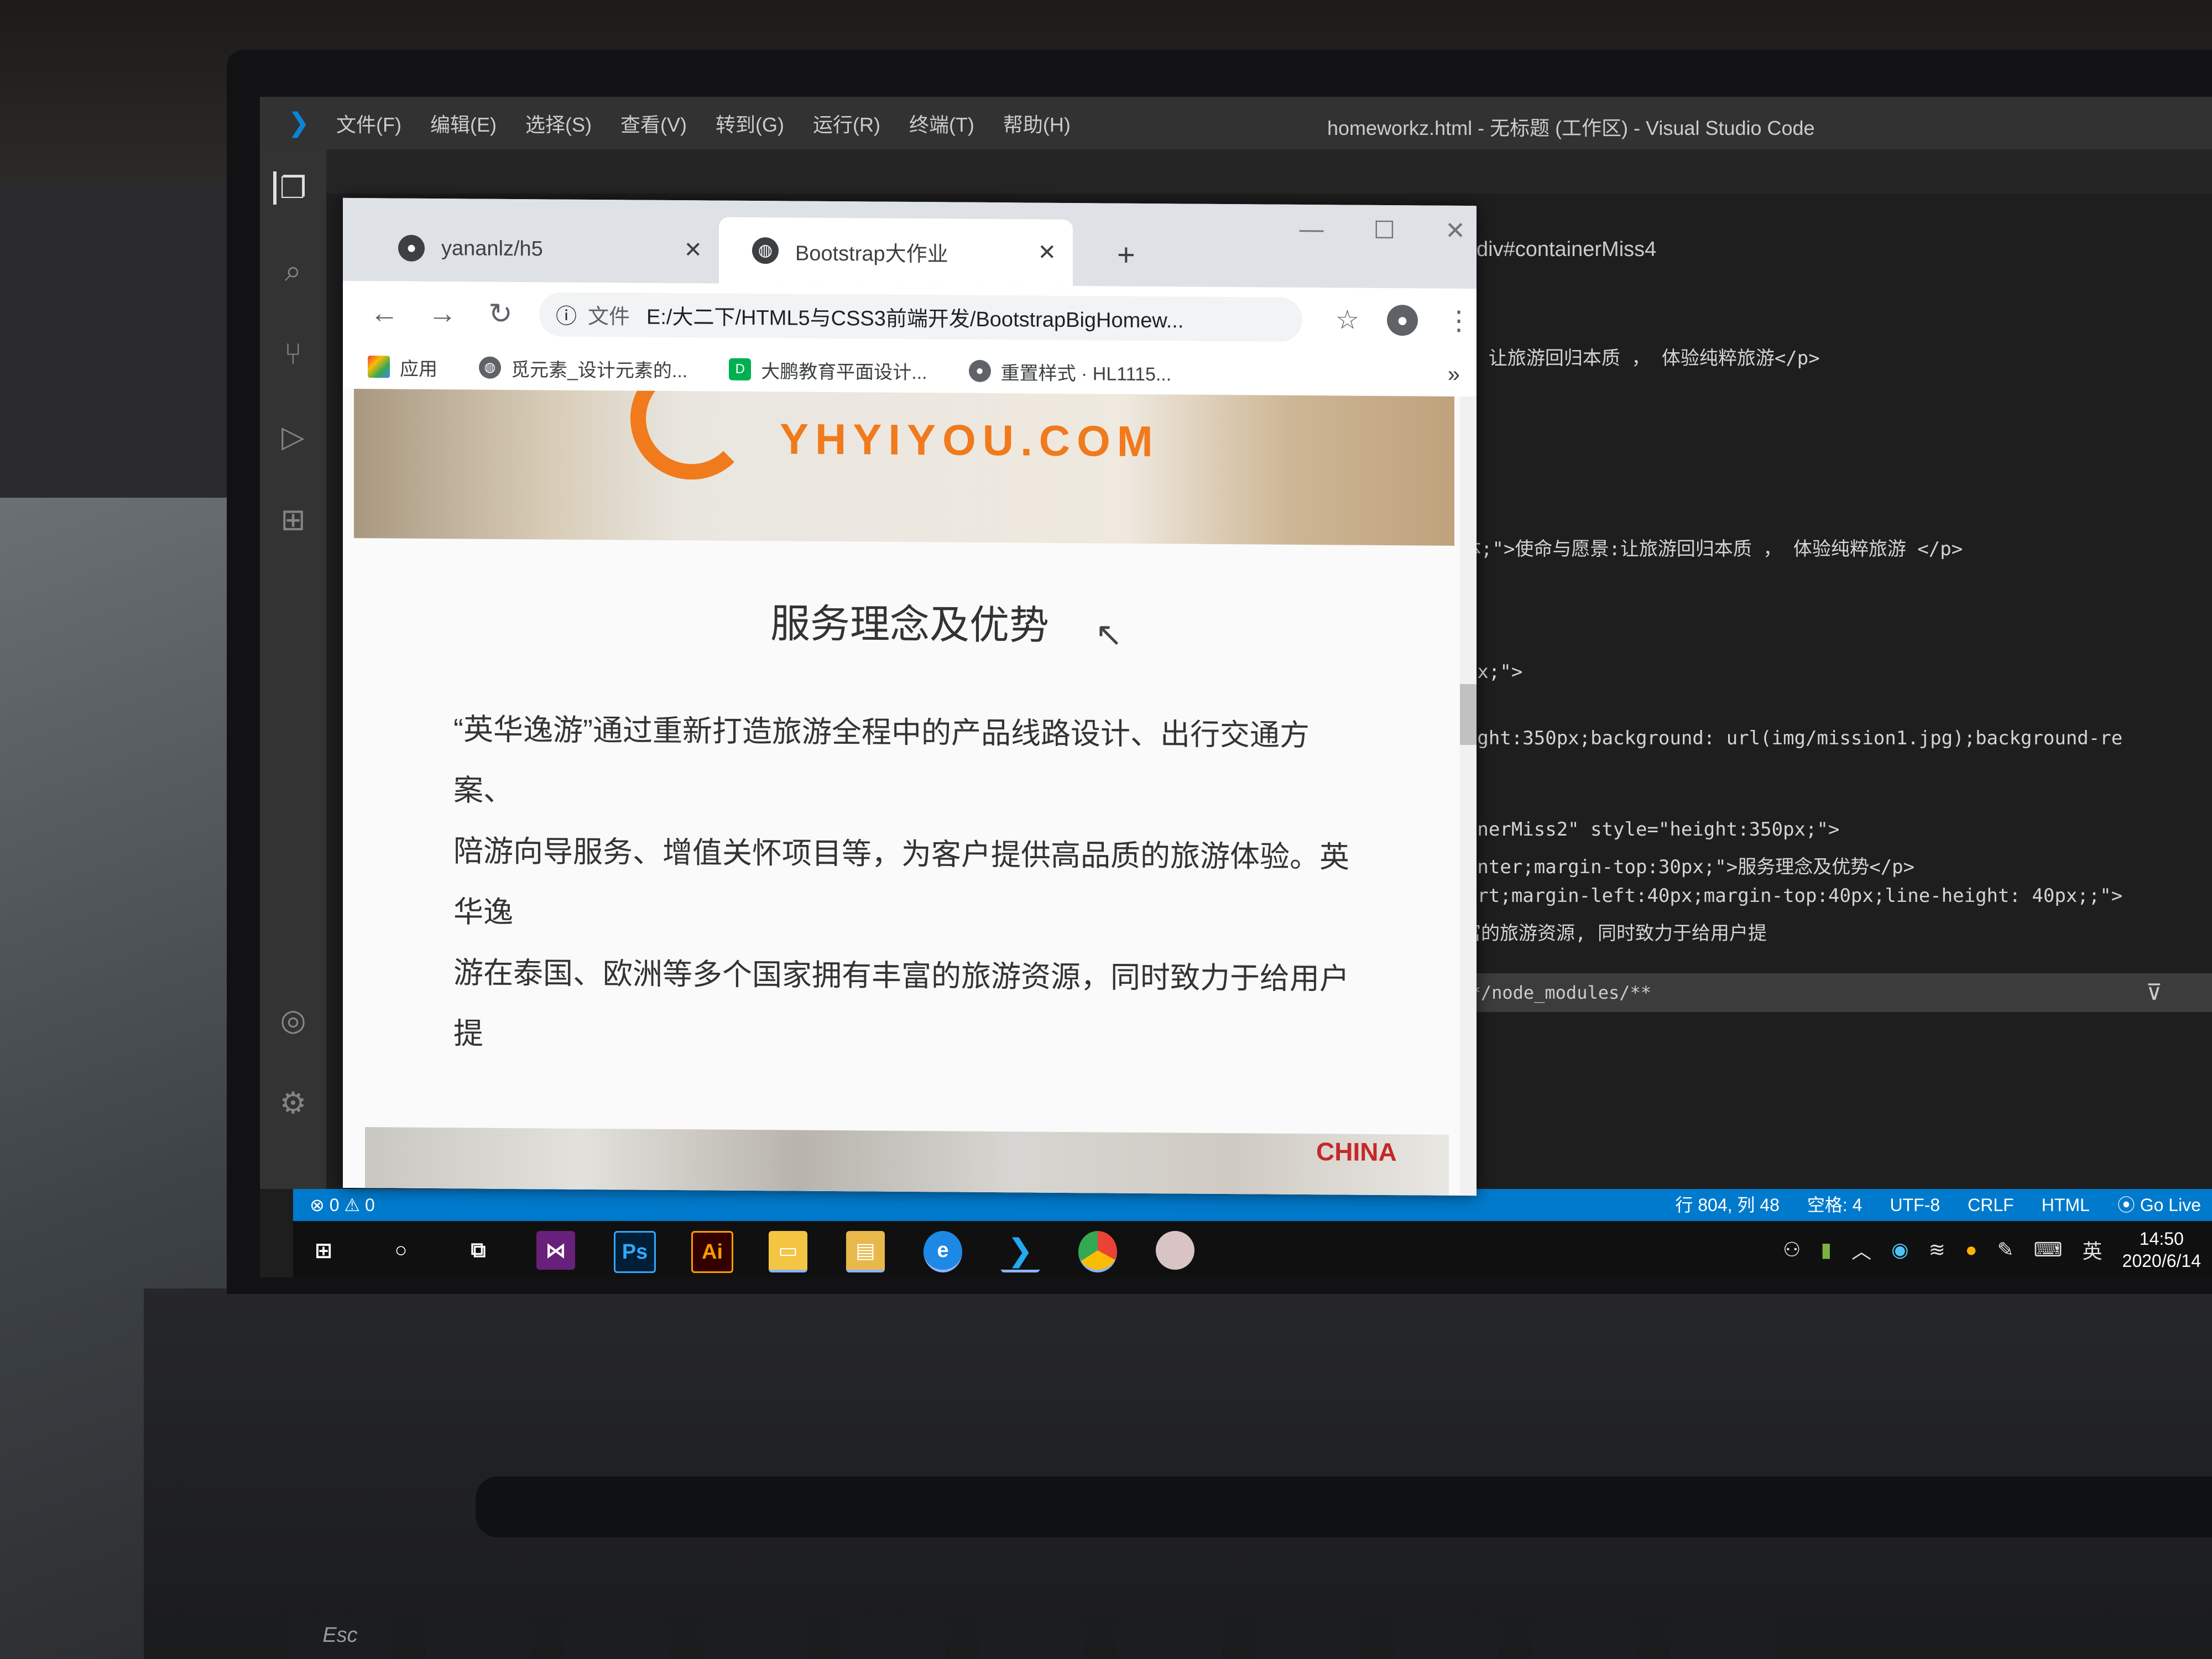  What do you see at coordinates (403, 367) in the screenshot?
I see `bookmark-apps: 应用` at bounding box center [403, 367].